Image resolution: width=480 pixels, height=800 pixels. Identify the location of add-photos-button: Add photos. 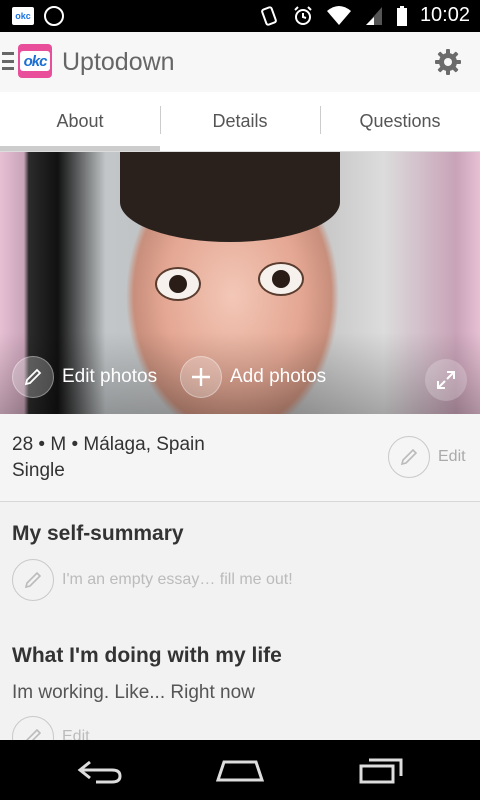
(253, 377).